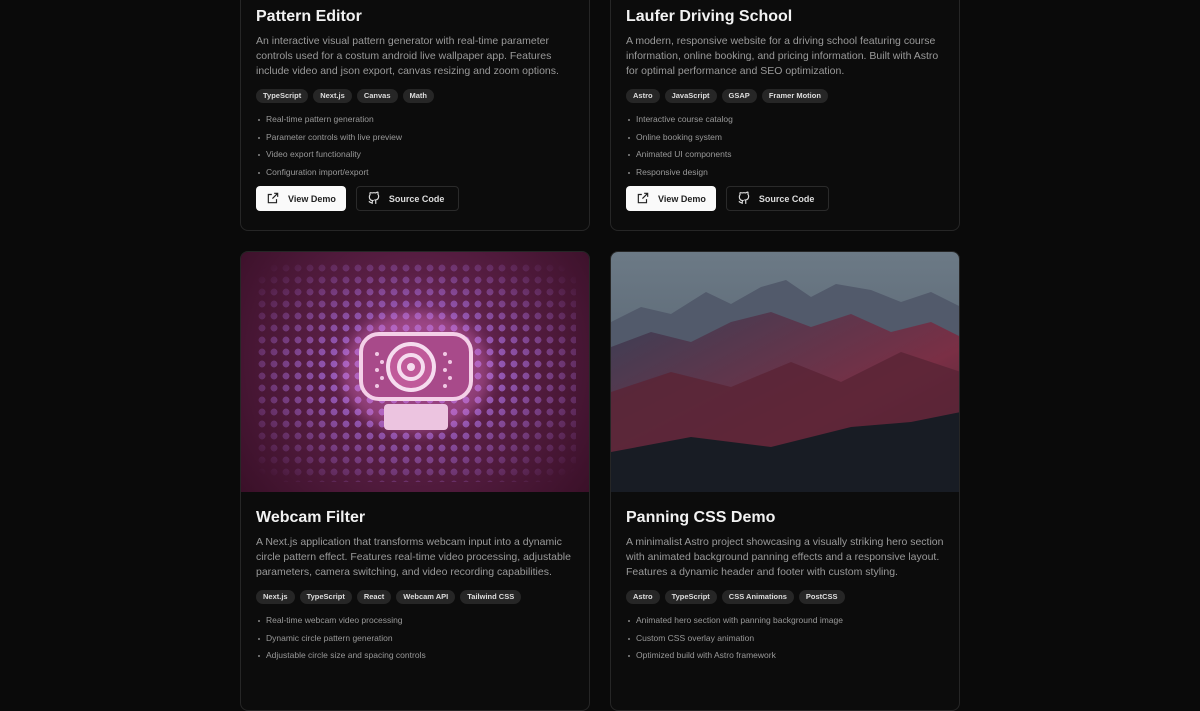 The height and width of the screenshot is (711, 1200). Describe the element at coordinates (374, 597) in the screenshot. I see `tech-tag: React` at that location.